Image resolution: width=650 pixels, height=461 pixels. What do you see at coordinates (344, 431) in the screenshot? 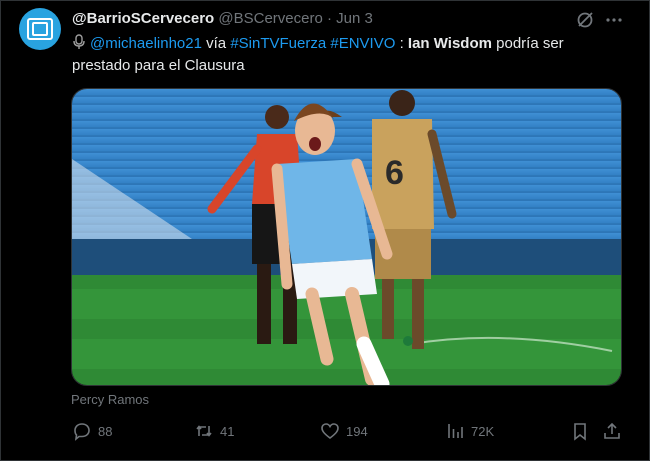
I see `like-button: 194` at bounding box center [344, 431].